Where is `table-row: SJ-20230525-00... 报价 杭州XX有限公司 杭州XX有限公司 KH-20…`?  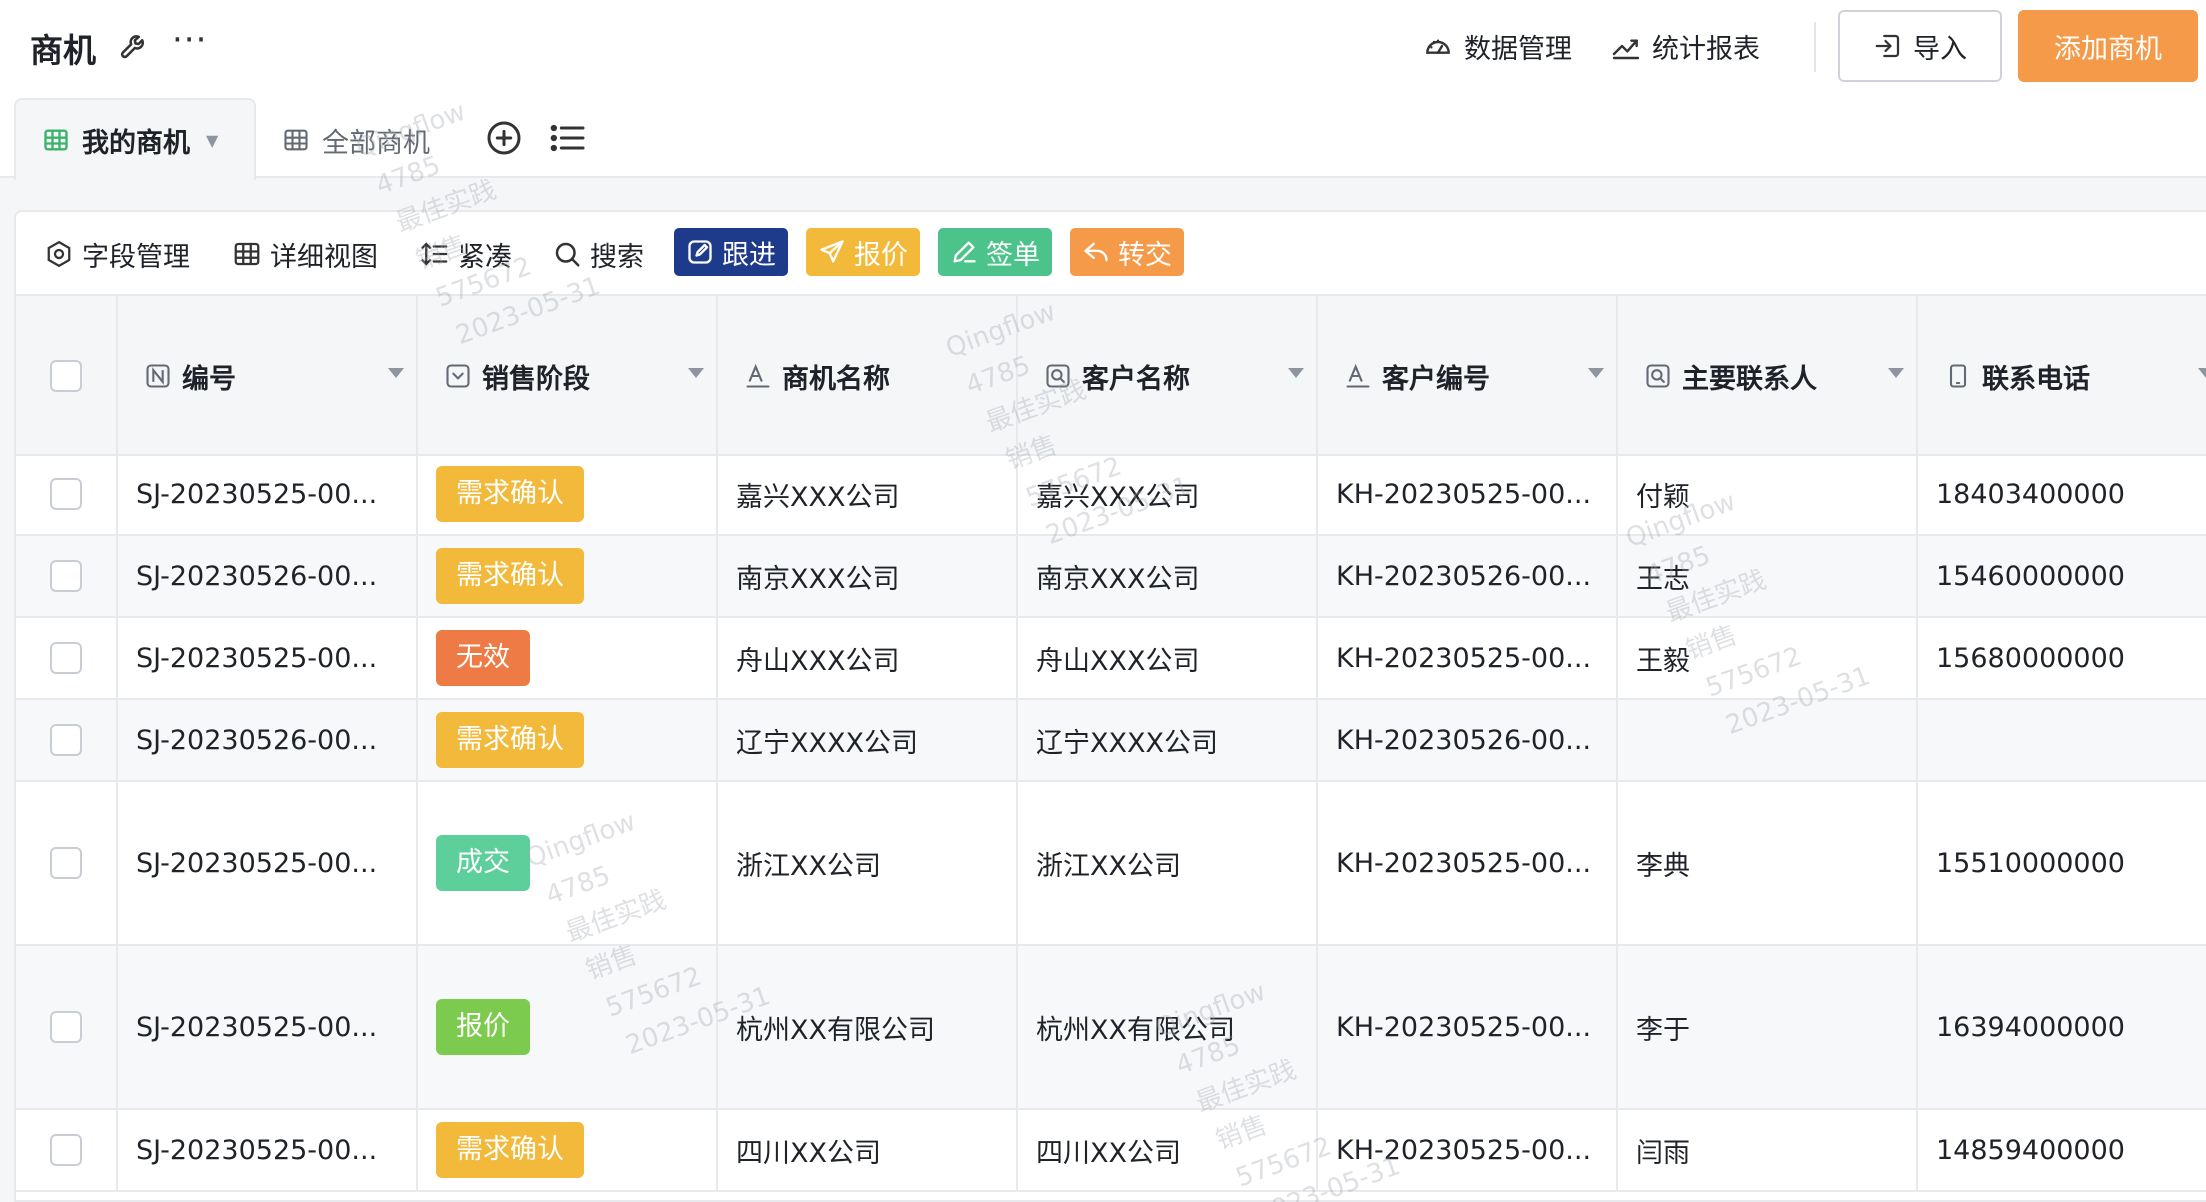 table-row: SJ-20230525-00... 报价 杭州XX有限公司 杭州XX有限公司 KH-20… is located at coordinates (1111, 1028).